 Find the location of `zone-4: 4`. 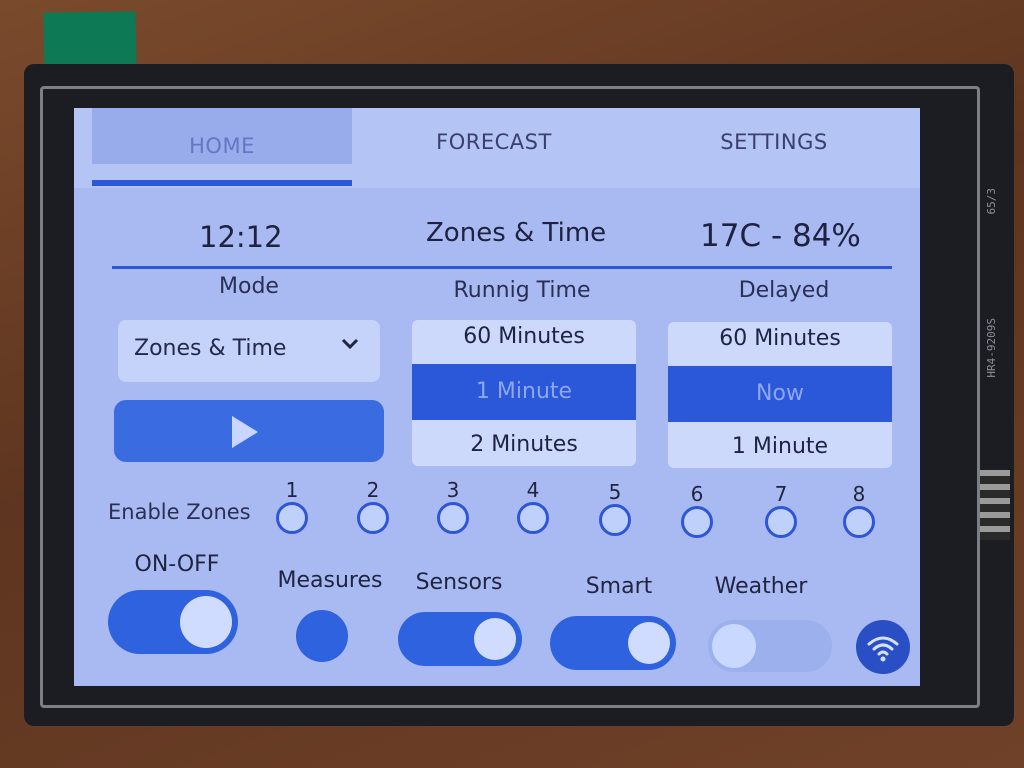

zone-4: 4 is located at coordinates (533, 506).